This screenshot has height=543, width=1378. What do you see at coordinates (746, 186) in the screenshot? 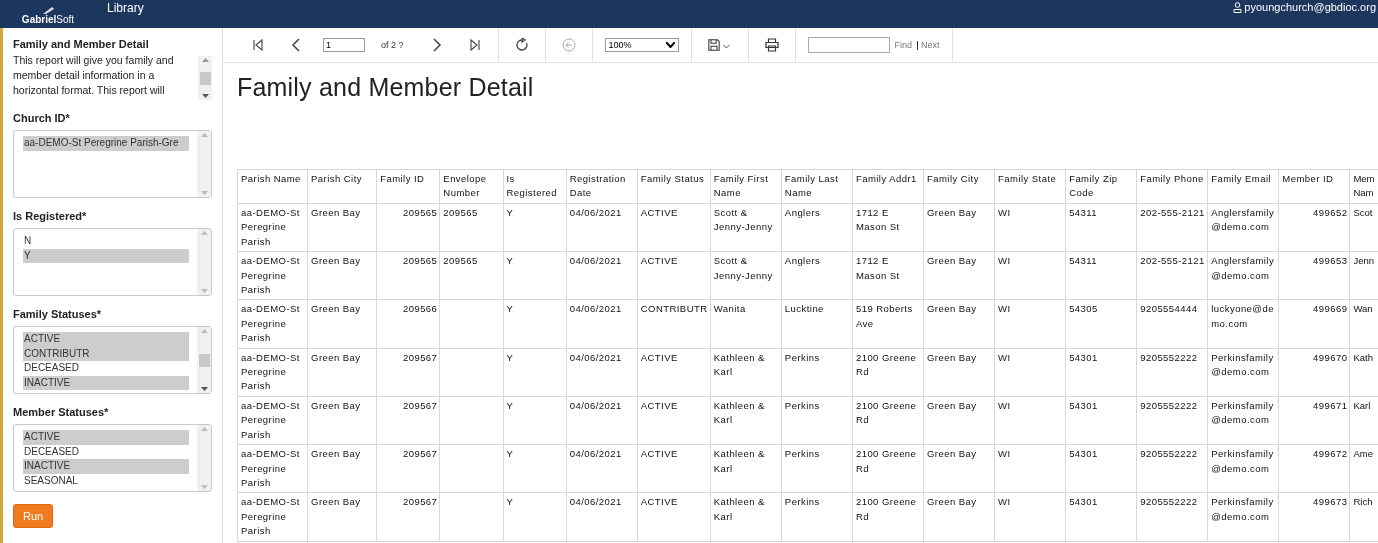
I see `column-header: Family First Name` at bounding box center [746, 186].